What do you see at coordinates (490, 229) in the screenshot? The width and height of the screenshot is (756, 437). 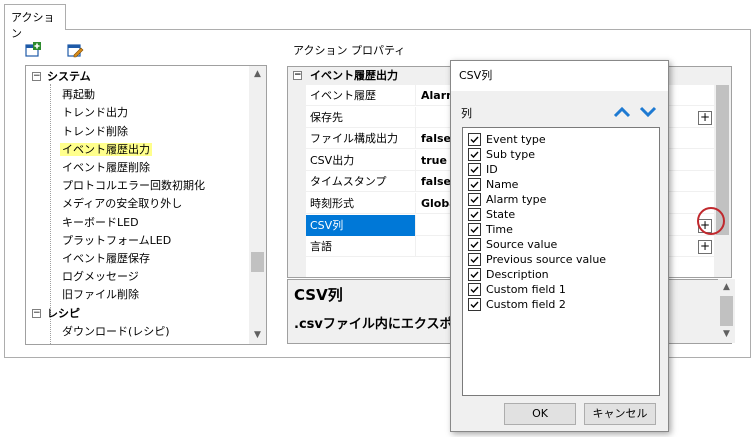 I see `csv-column-item: Time` at bounding box center [490, 229].